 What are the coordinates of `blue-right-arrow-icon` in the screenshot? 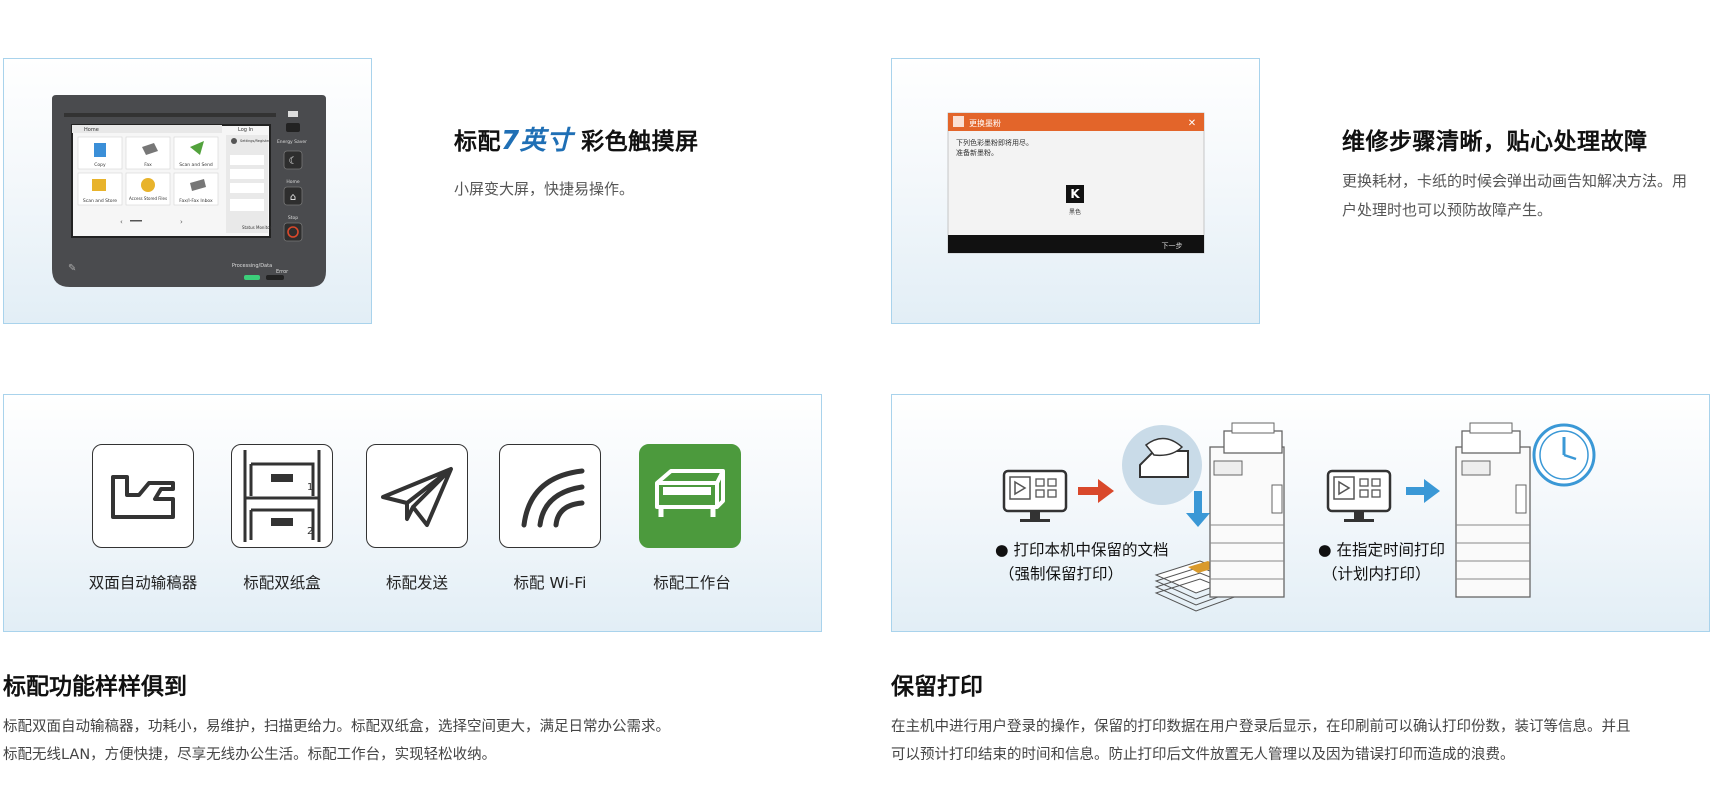 It's located at (1423, 491).